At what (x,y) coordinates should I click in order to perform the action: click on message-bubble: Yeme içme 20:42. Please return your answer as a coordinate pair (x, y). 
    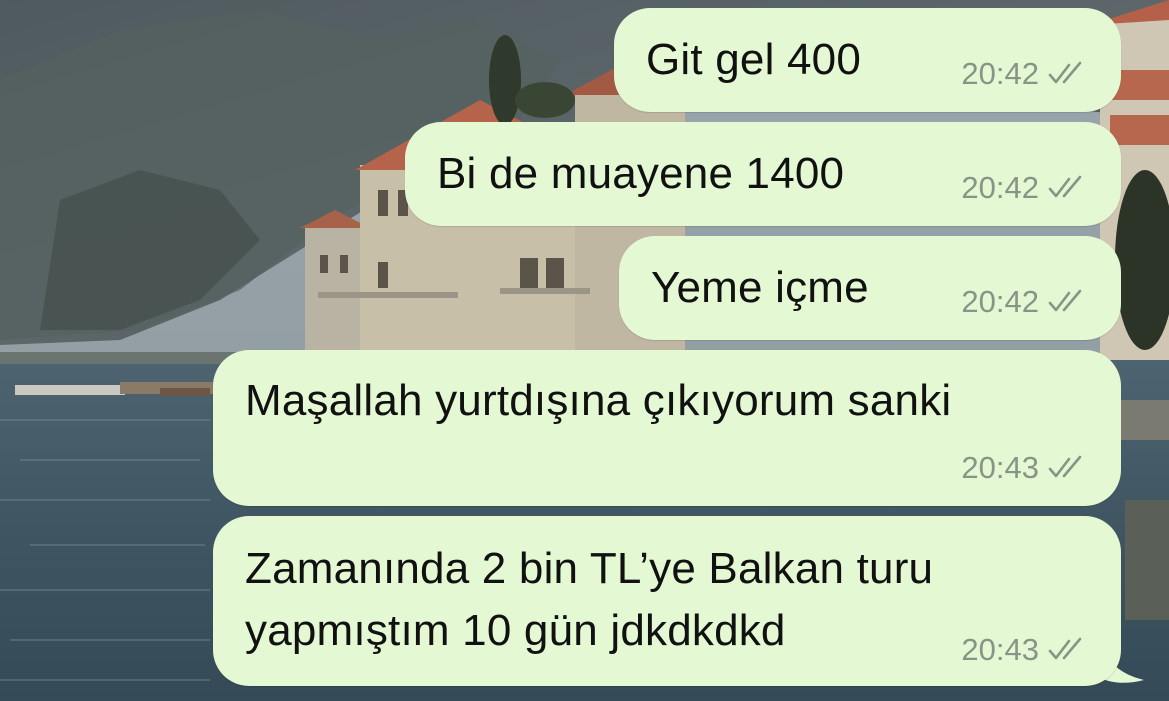
    Looking at the image, I should click on (870, 288).